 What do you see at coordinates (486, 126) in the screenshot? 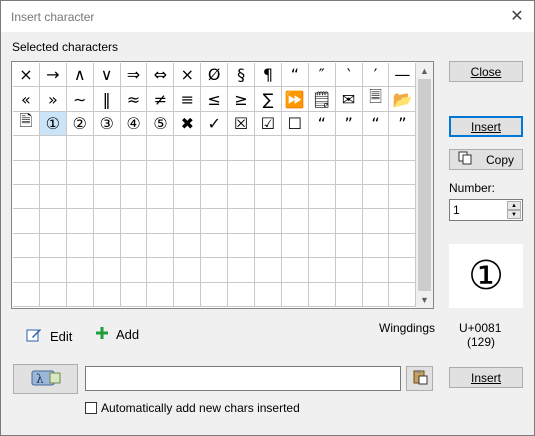
I see `insert-button: Insert` at bounding box center [486, 126].